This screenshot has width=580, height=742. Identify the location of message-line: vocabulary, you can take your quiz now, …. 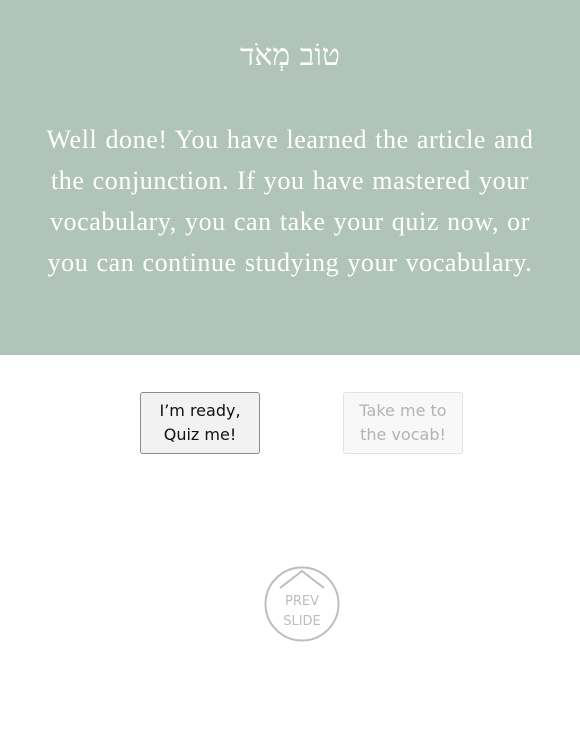
(290, 221).